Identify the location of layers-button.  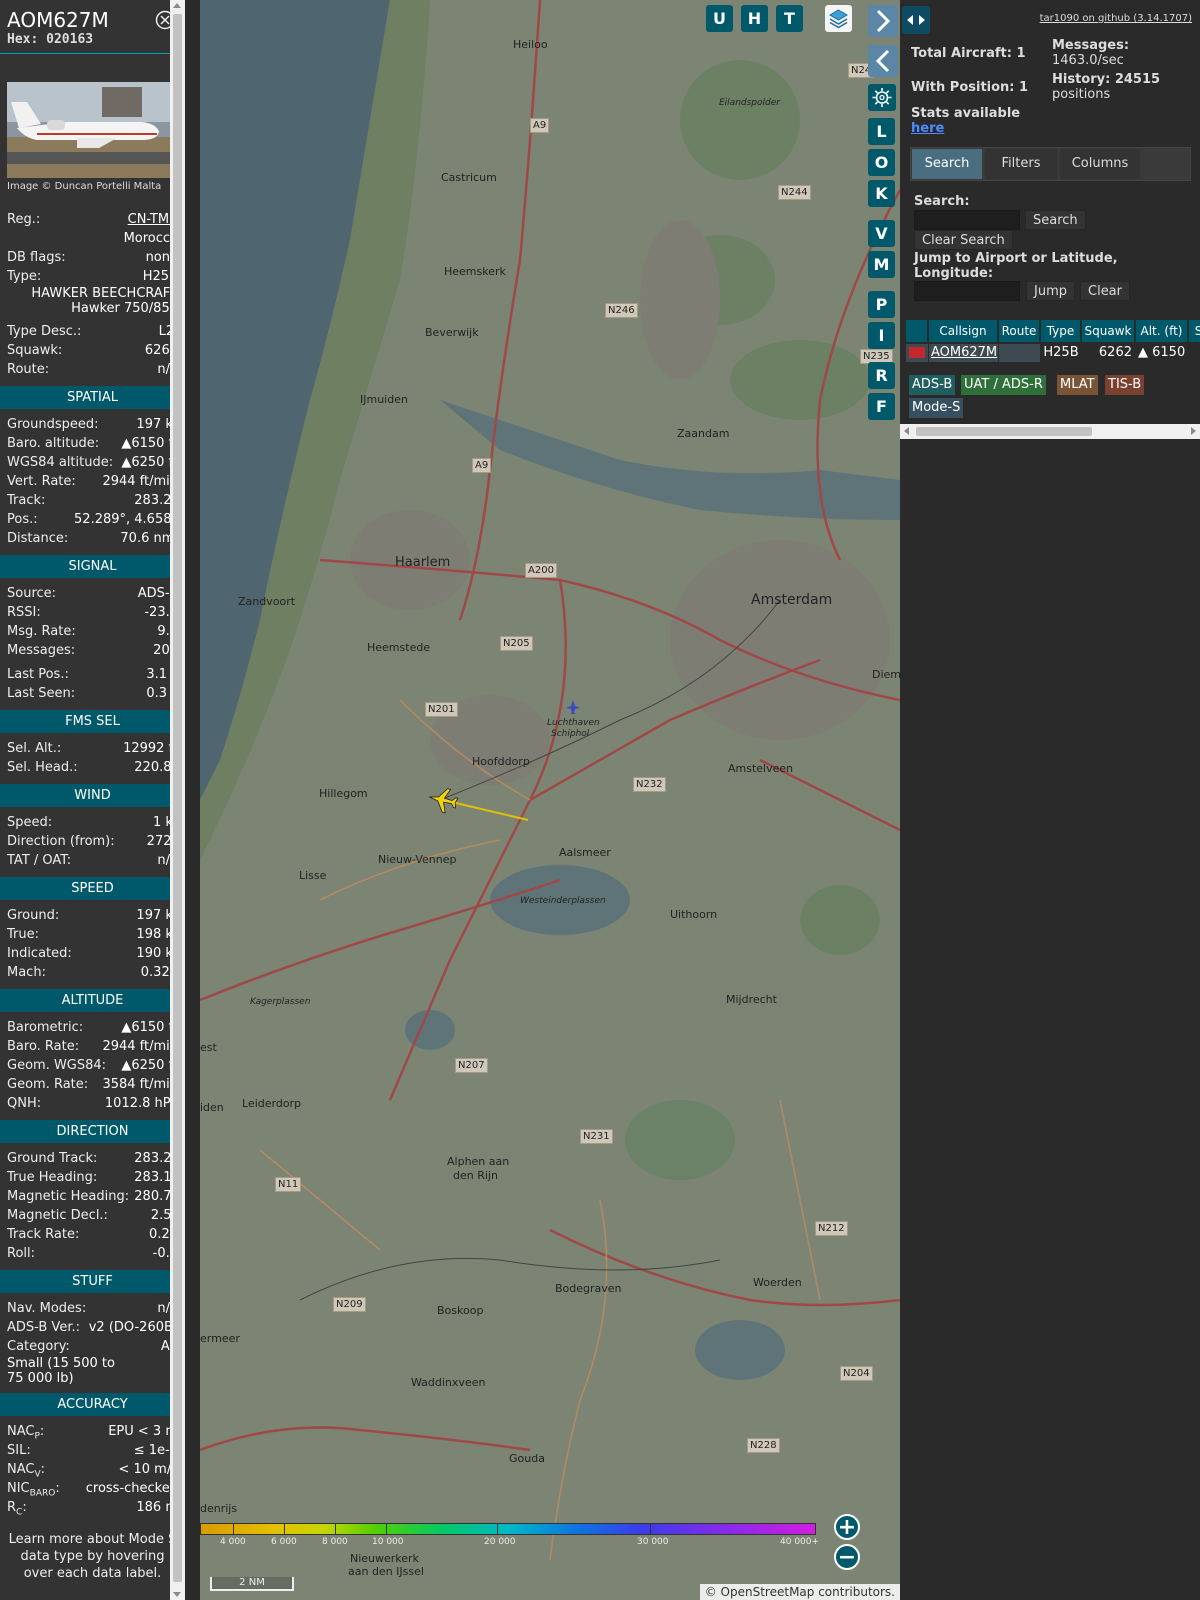
(838, 18).